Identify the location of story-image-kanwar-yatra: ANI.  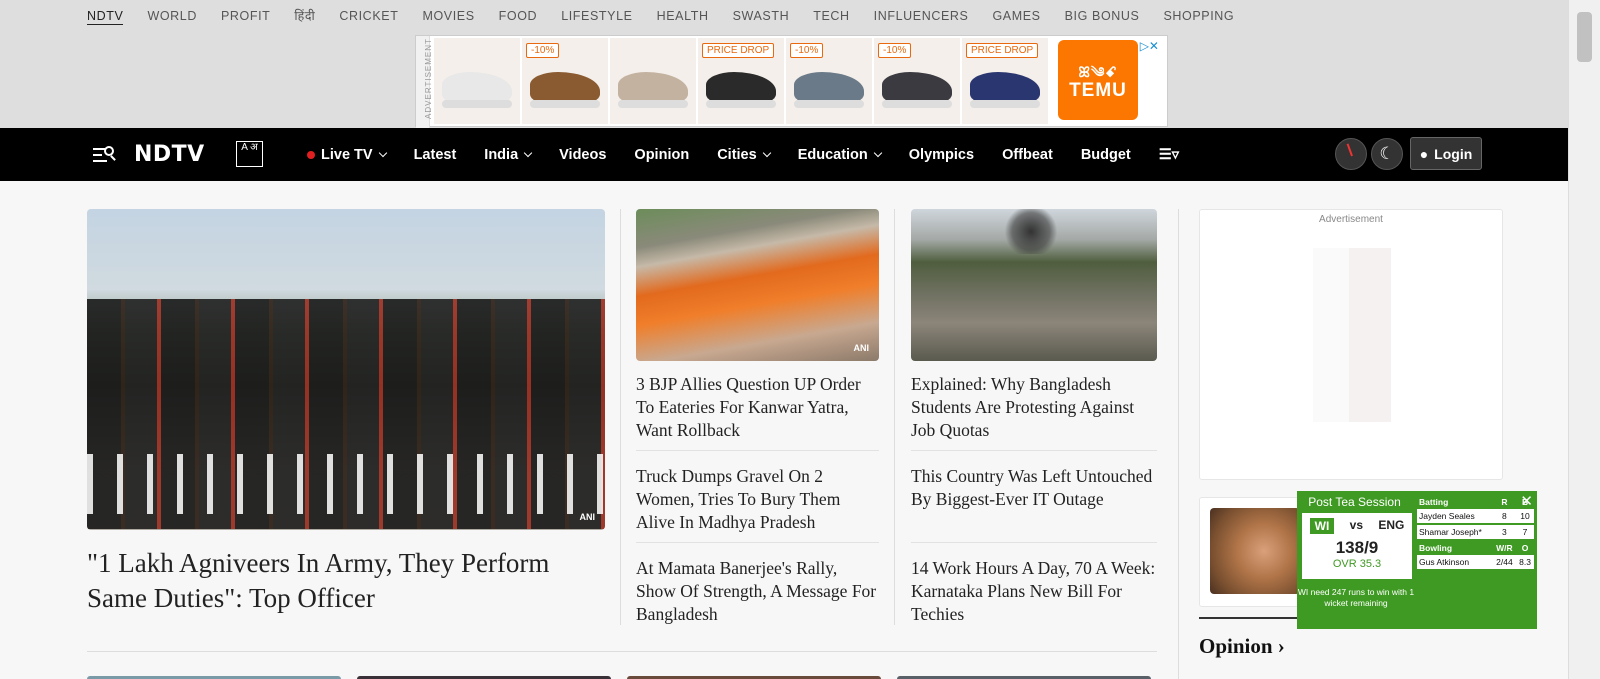
(757, 285).